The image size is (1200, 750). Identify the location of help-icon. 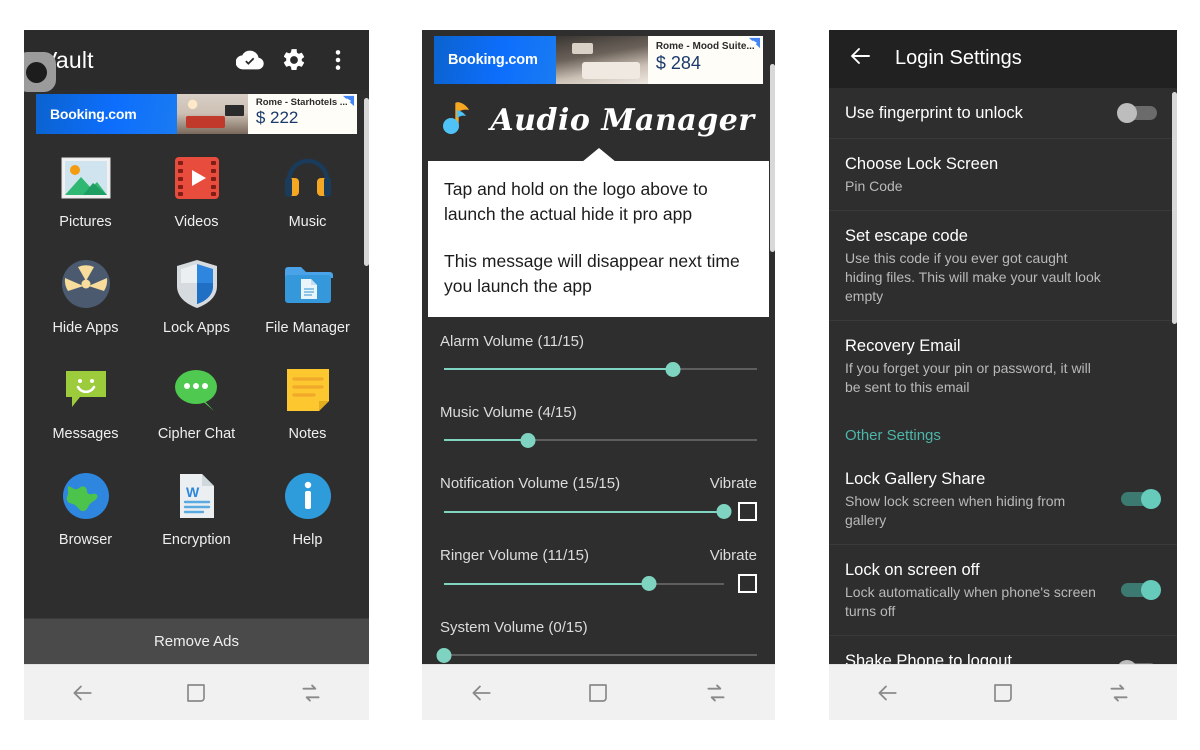
(308, 496).